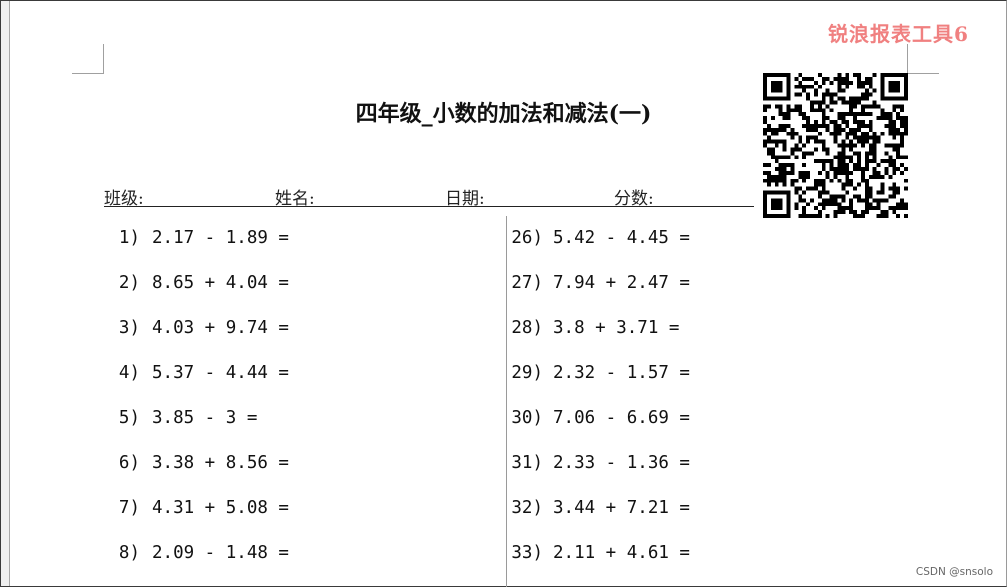 This screenshot has width=1007, height=587. I want to click on problem-number: 3), so click(129, 328).